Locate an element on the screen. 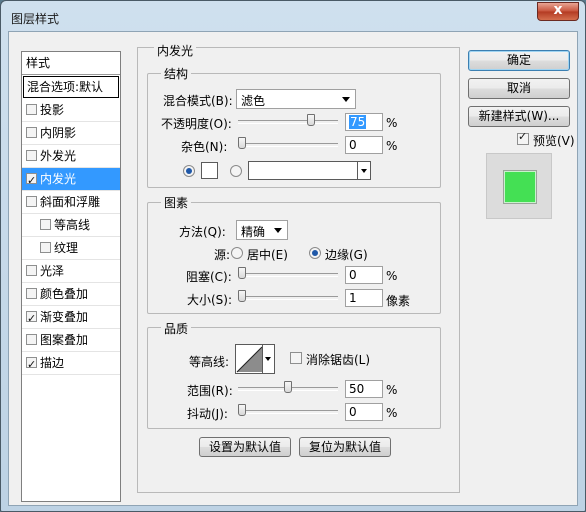 The width and height of the screenshot is (586, 512). choke-slider-thumb is located at coordinates (242, 273).